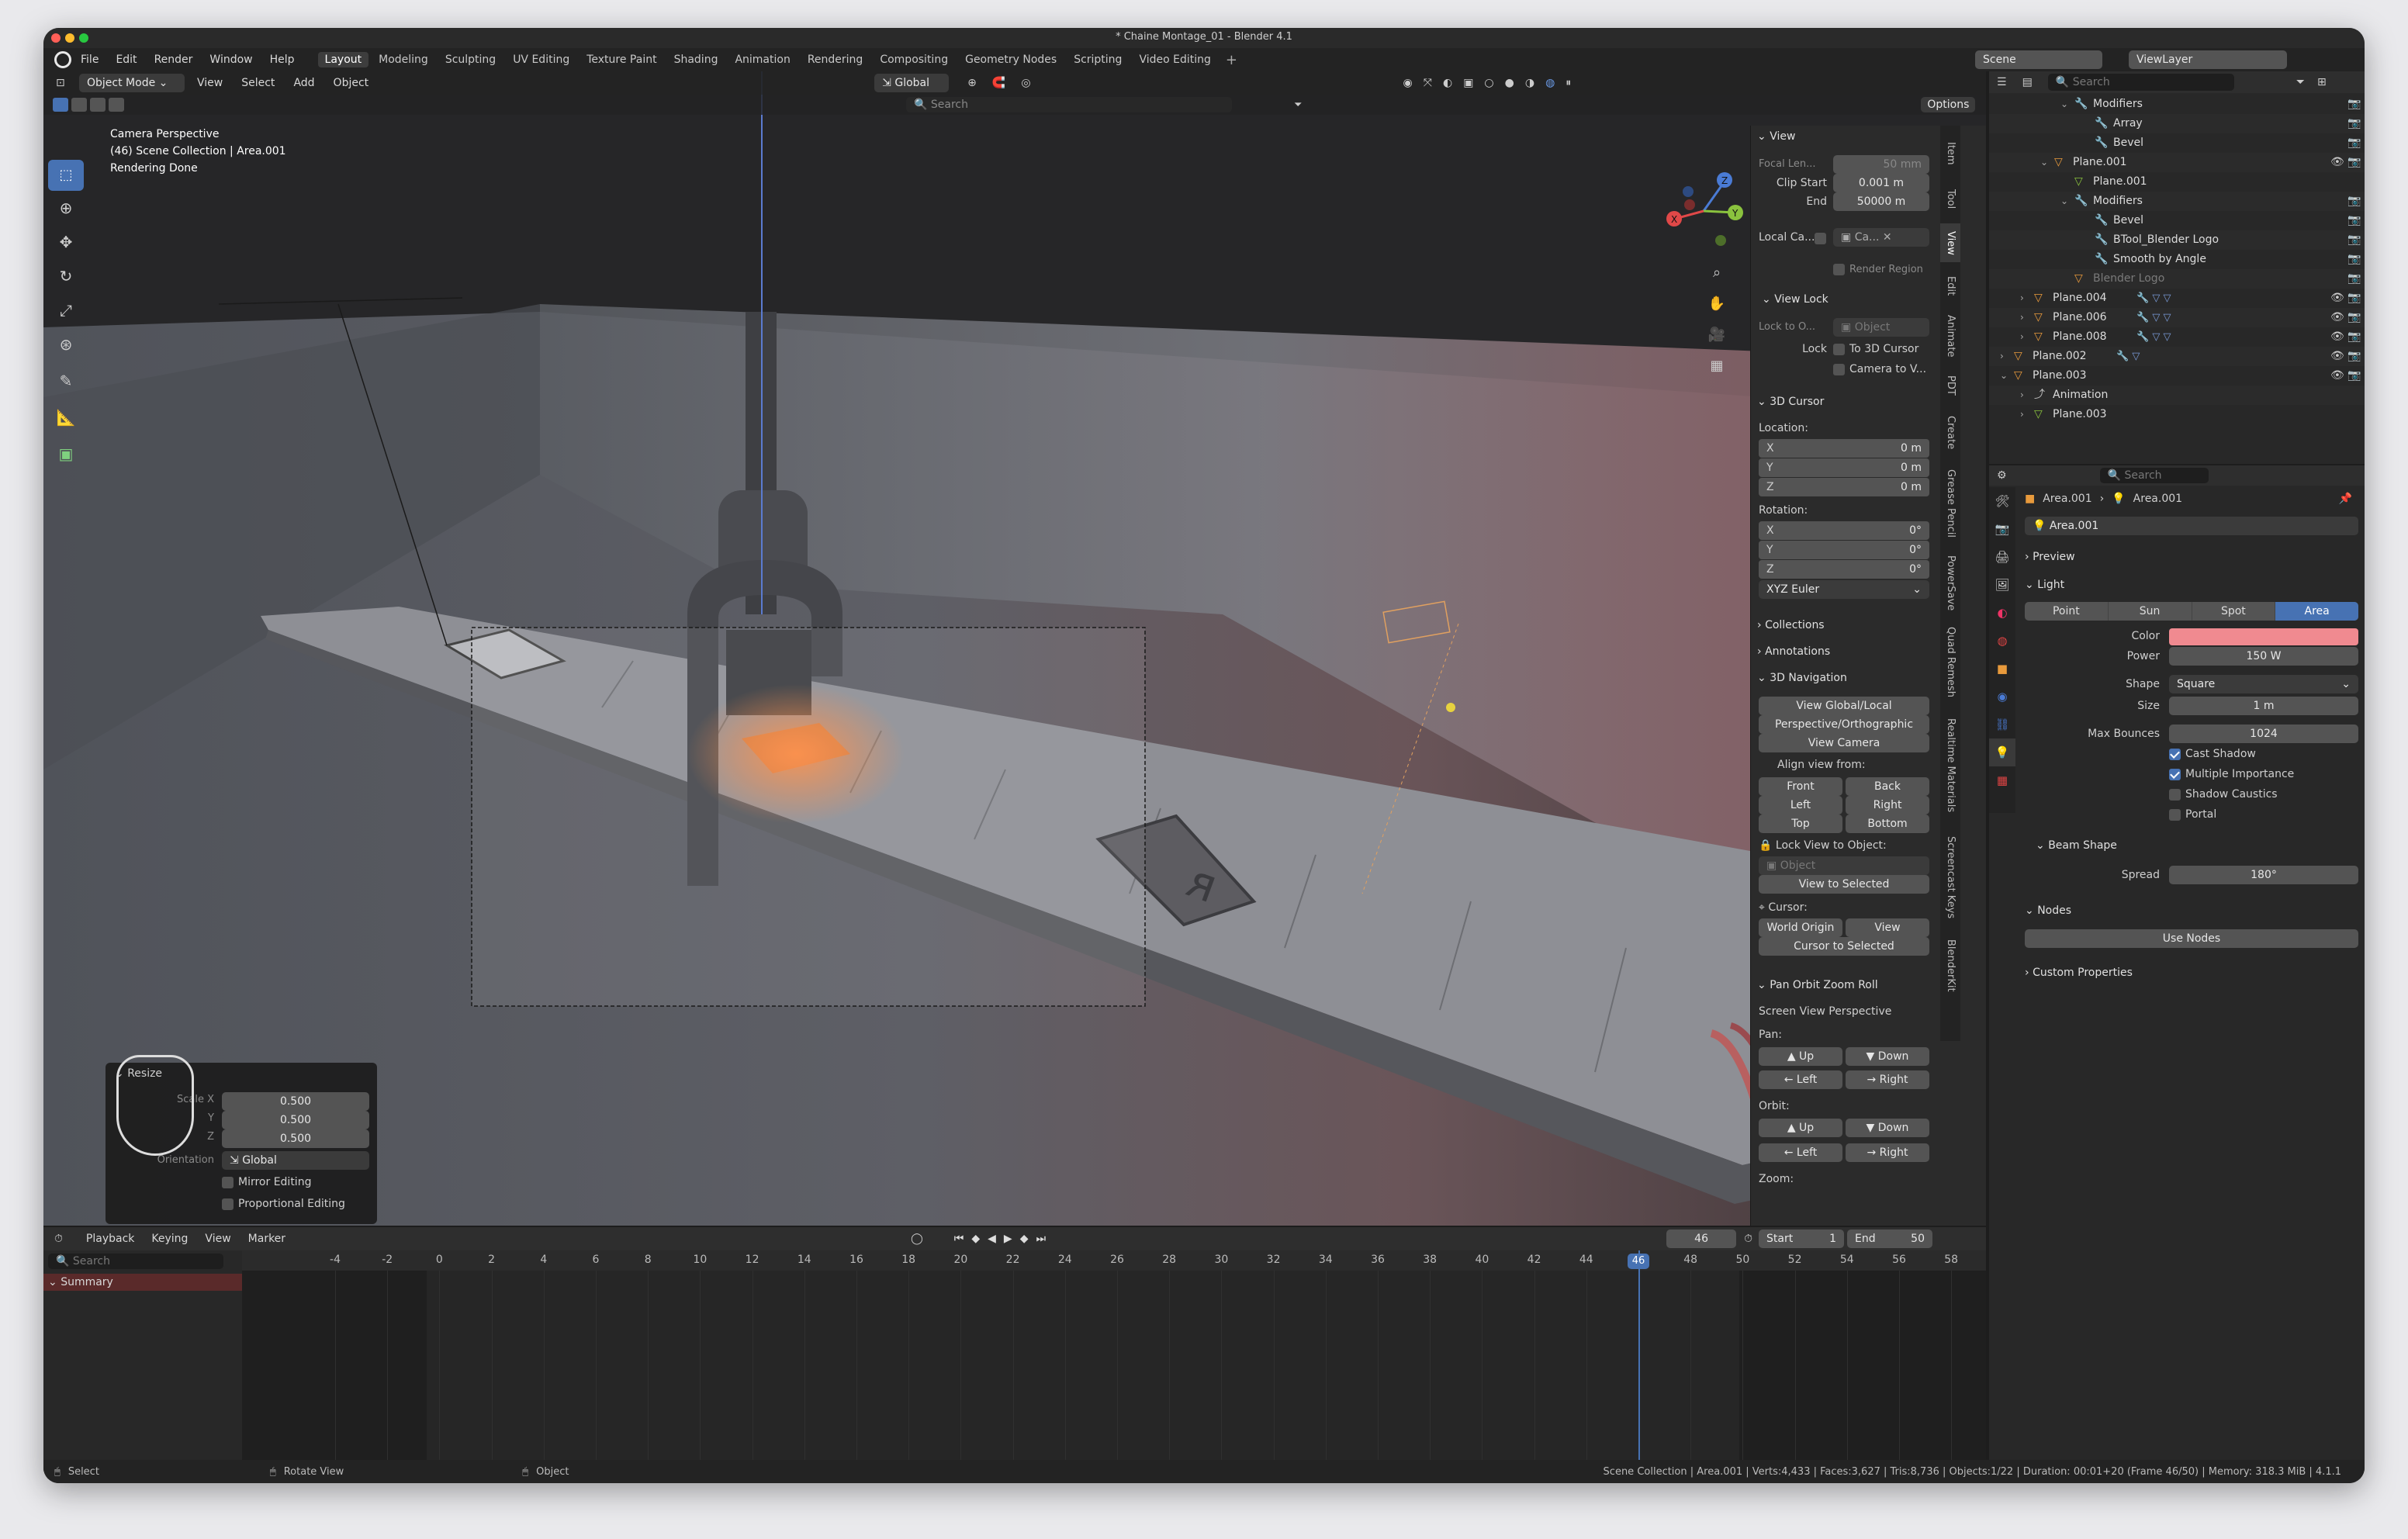 Image resolution: width=2408 pixels, height=1539 pixels. Describe the element at coordinates (66, 242) in the screenshot. I see `move-tool-icon: ✥` at that location.